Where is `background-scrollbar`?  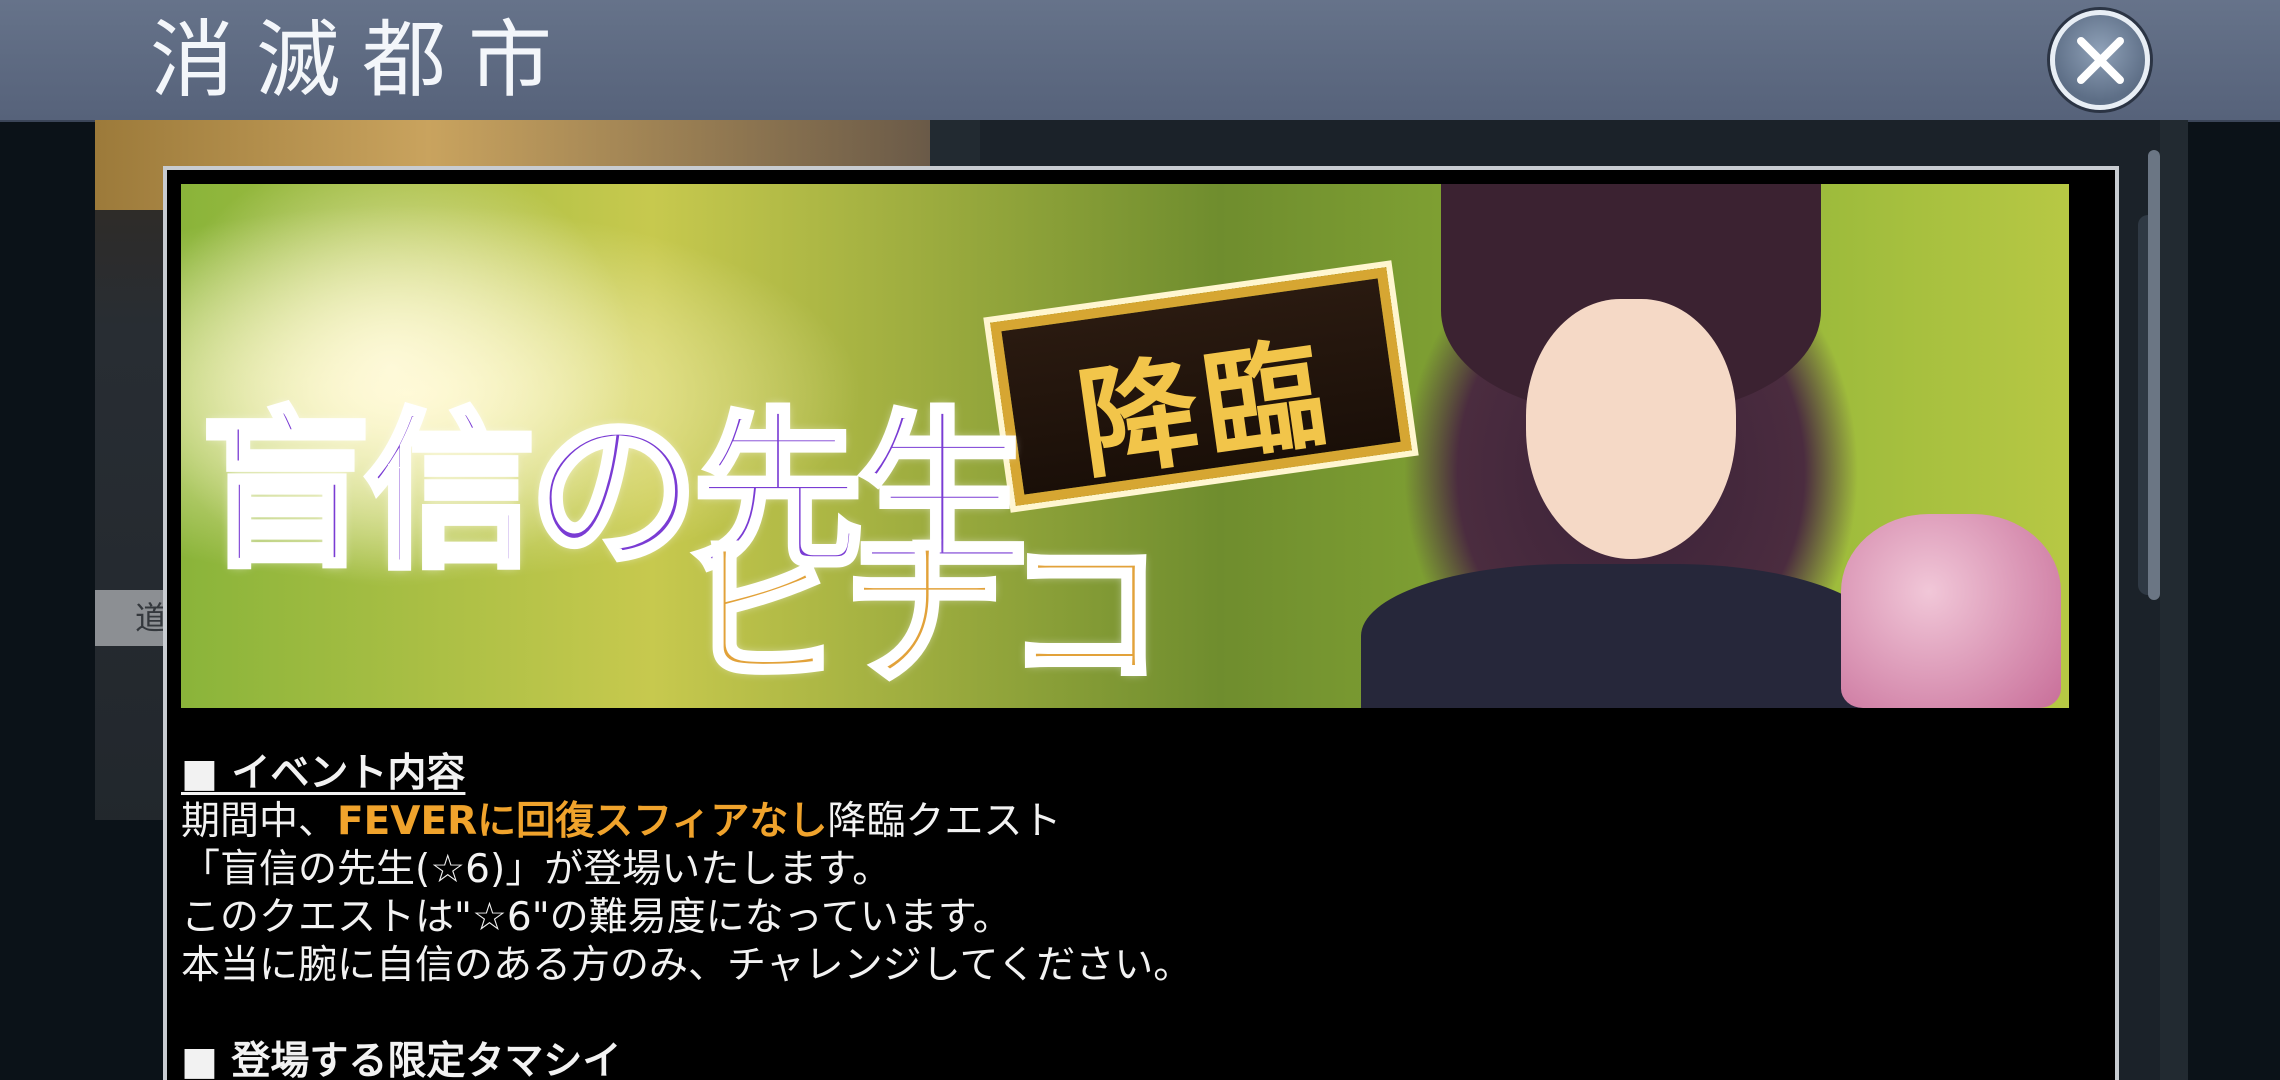
background-scrollbar is located at coordinates (2154, 375).